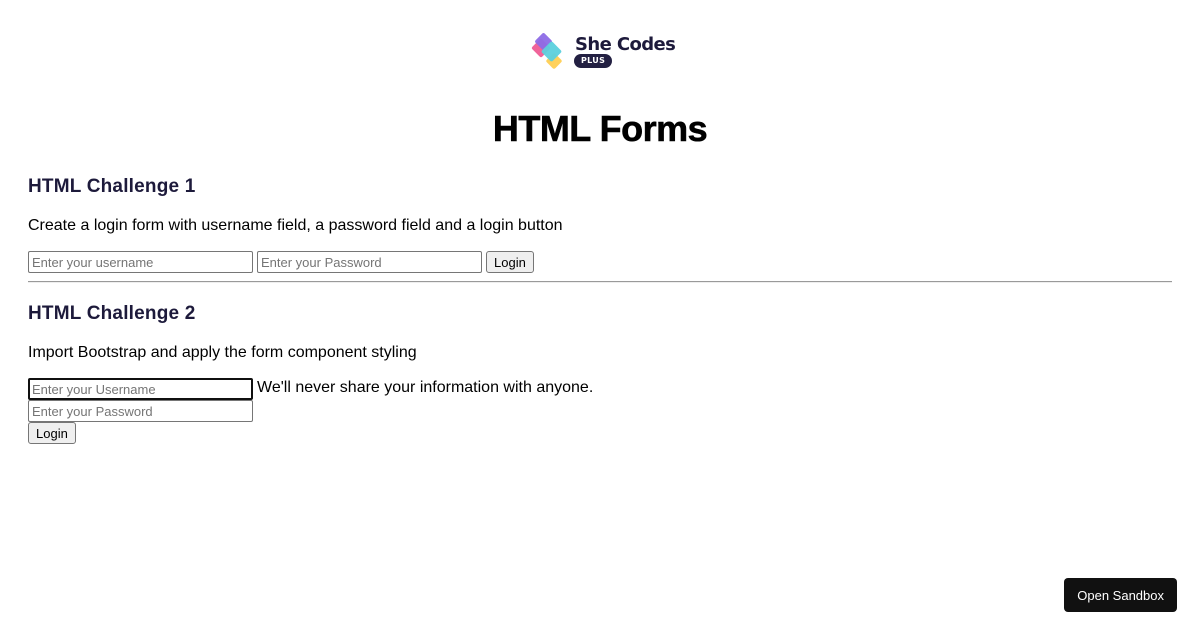 This screenshot has height=630, width=1200. I want to click on bootstrap-login-button: Login, so click(52, 433).